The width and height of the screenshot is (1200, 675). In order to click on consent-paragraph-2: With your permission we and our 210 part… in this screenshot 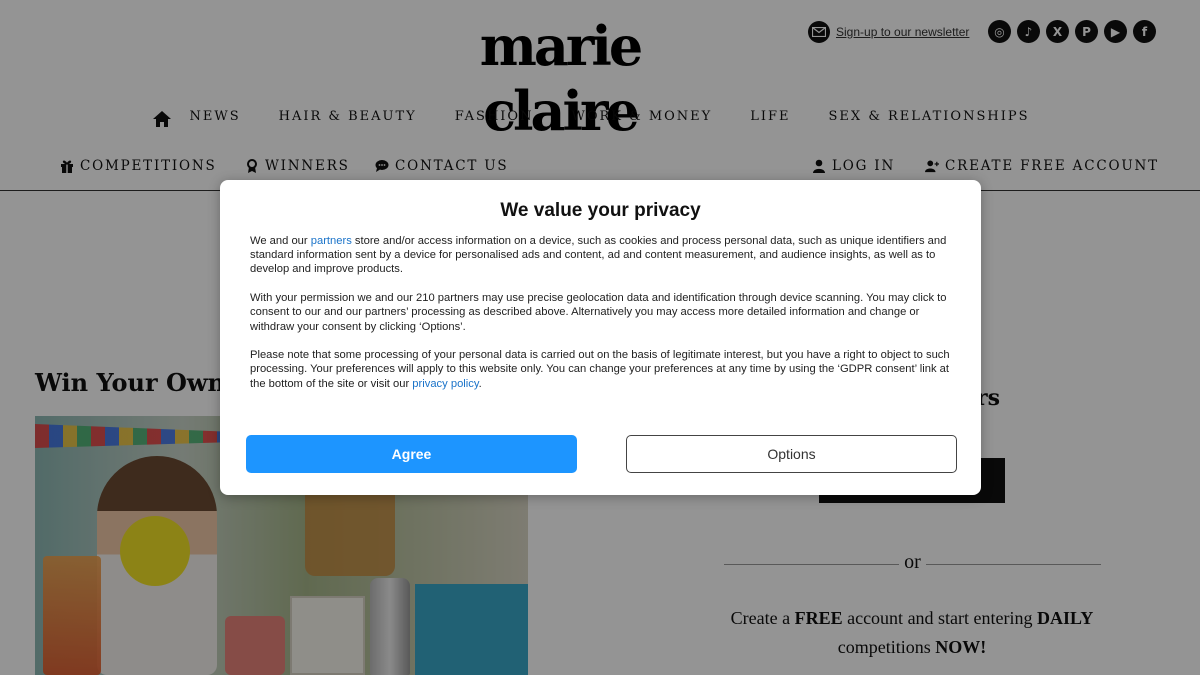, I will do `click(598, 312)`.